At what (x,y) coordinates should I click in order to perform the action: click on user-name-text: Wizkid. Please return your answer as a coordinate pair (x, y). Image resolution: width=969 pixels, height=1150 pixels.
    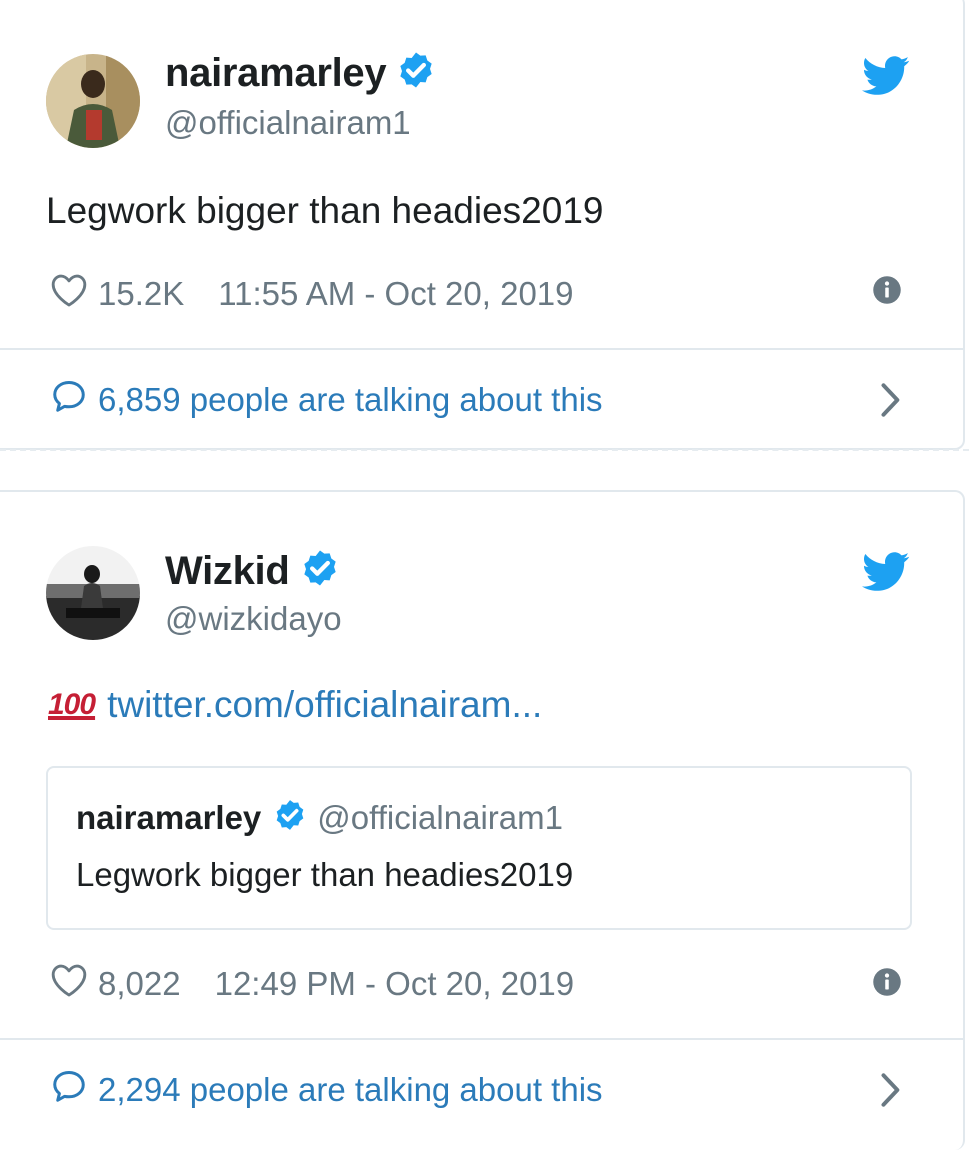
    Looking at the image, I should click on (227, 571).